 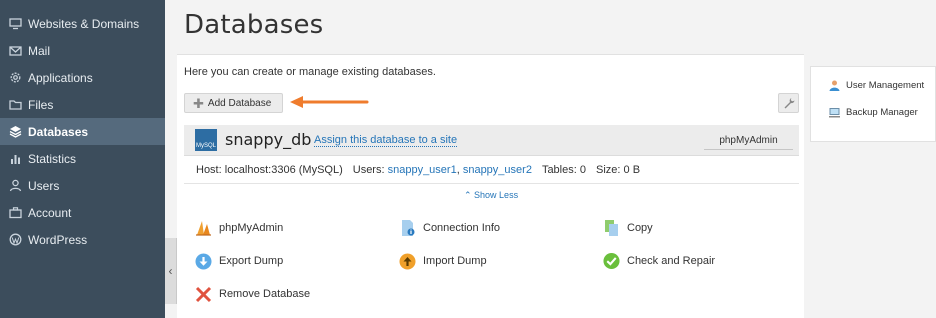 What do you see at coordinates (15, 212) in the screenshot?
I see `briefcase-icon` at bounding box center [15, 212].